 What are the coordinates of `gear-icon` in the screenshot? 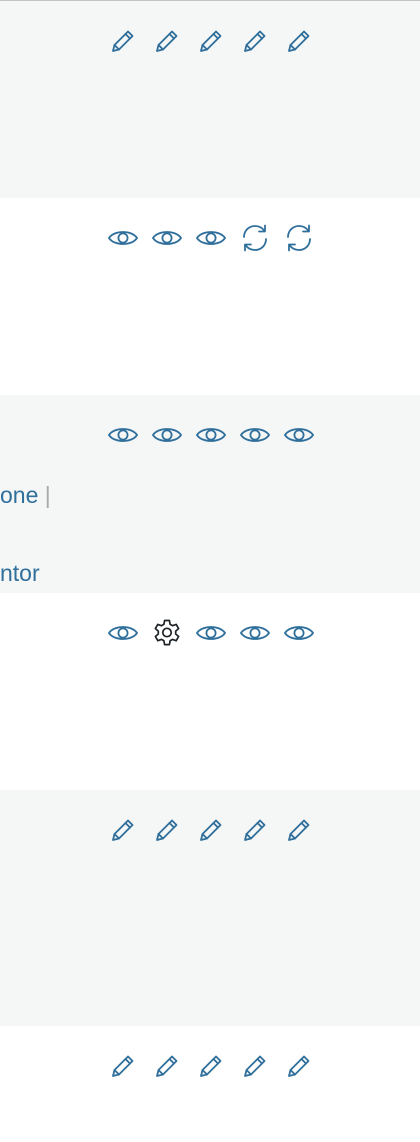 It's located at (167, 633).